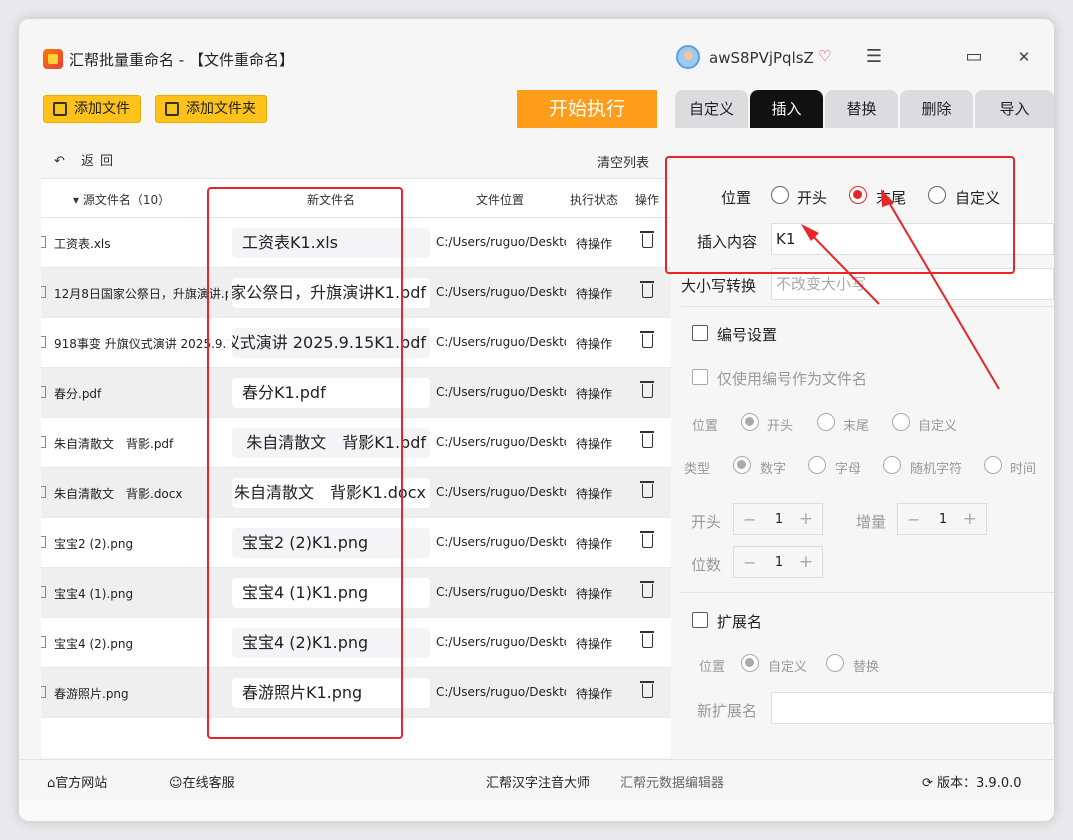  Describe the element at coordinates (68, 161) in the screenshot. I see `back-arrow-icon: ↶` at that location.